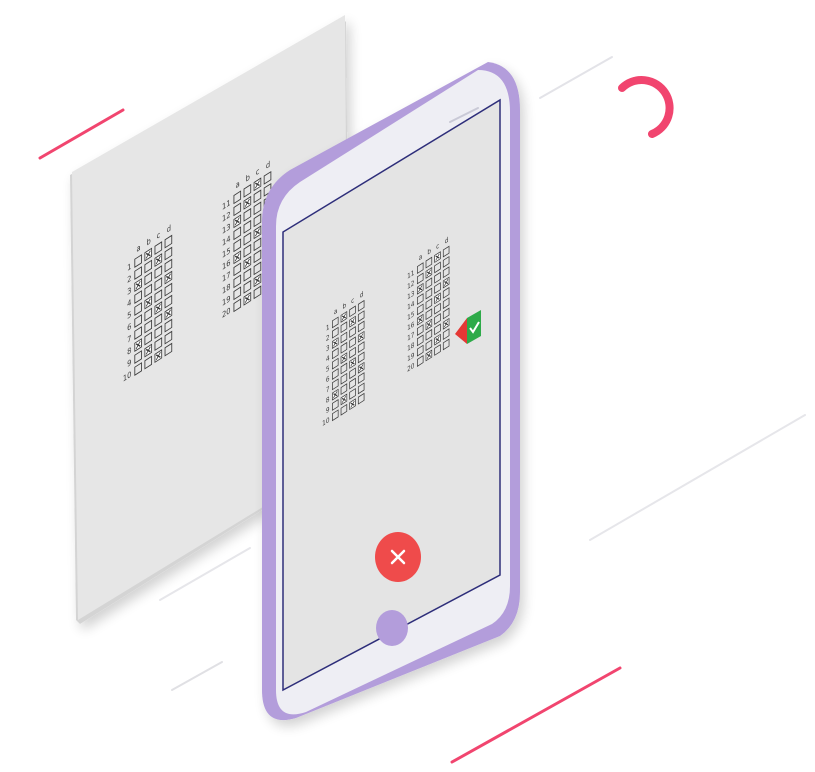 Image resolution: width=815 pixels, height=772 pixels. What do you see at coordinates (398, 557) in the screenshot?
I see `close-button` at bounding box center [398, 557].